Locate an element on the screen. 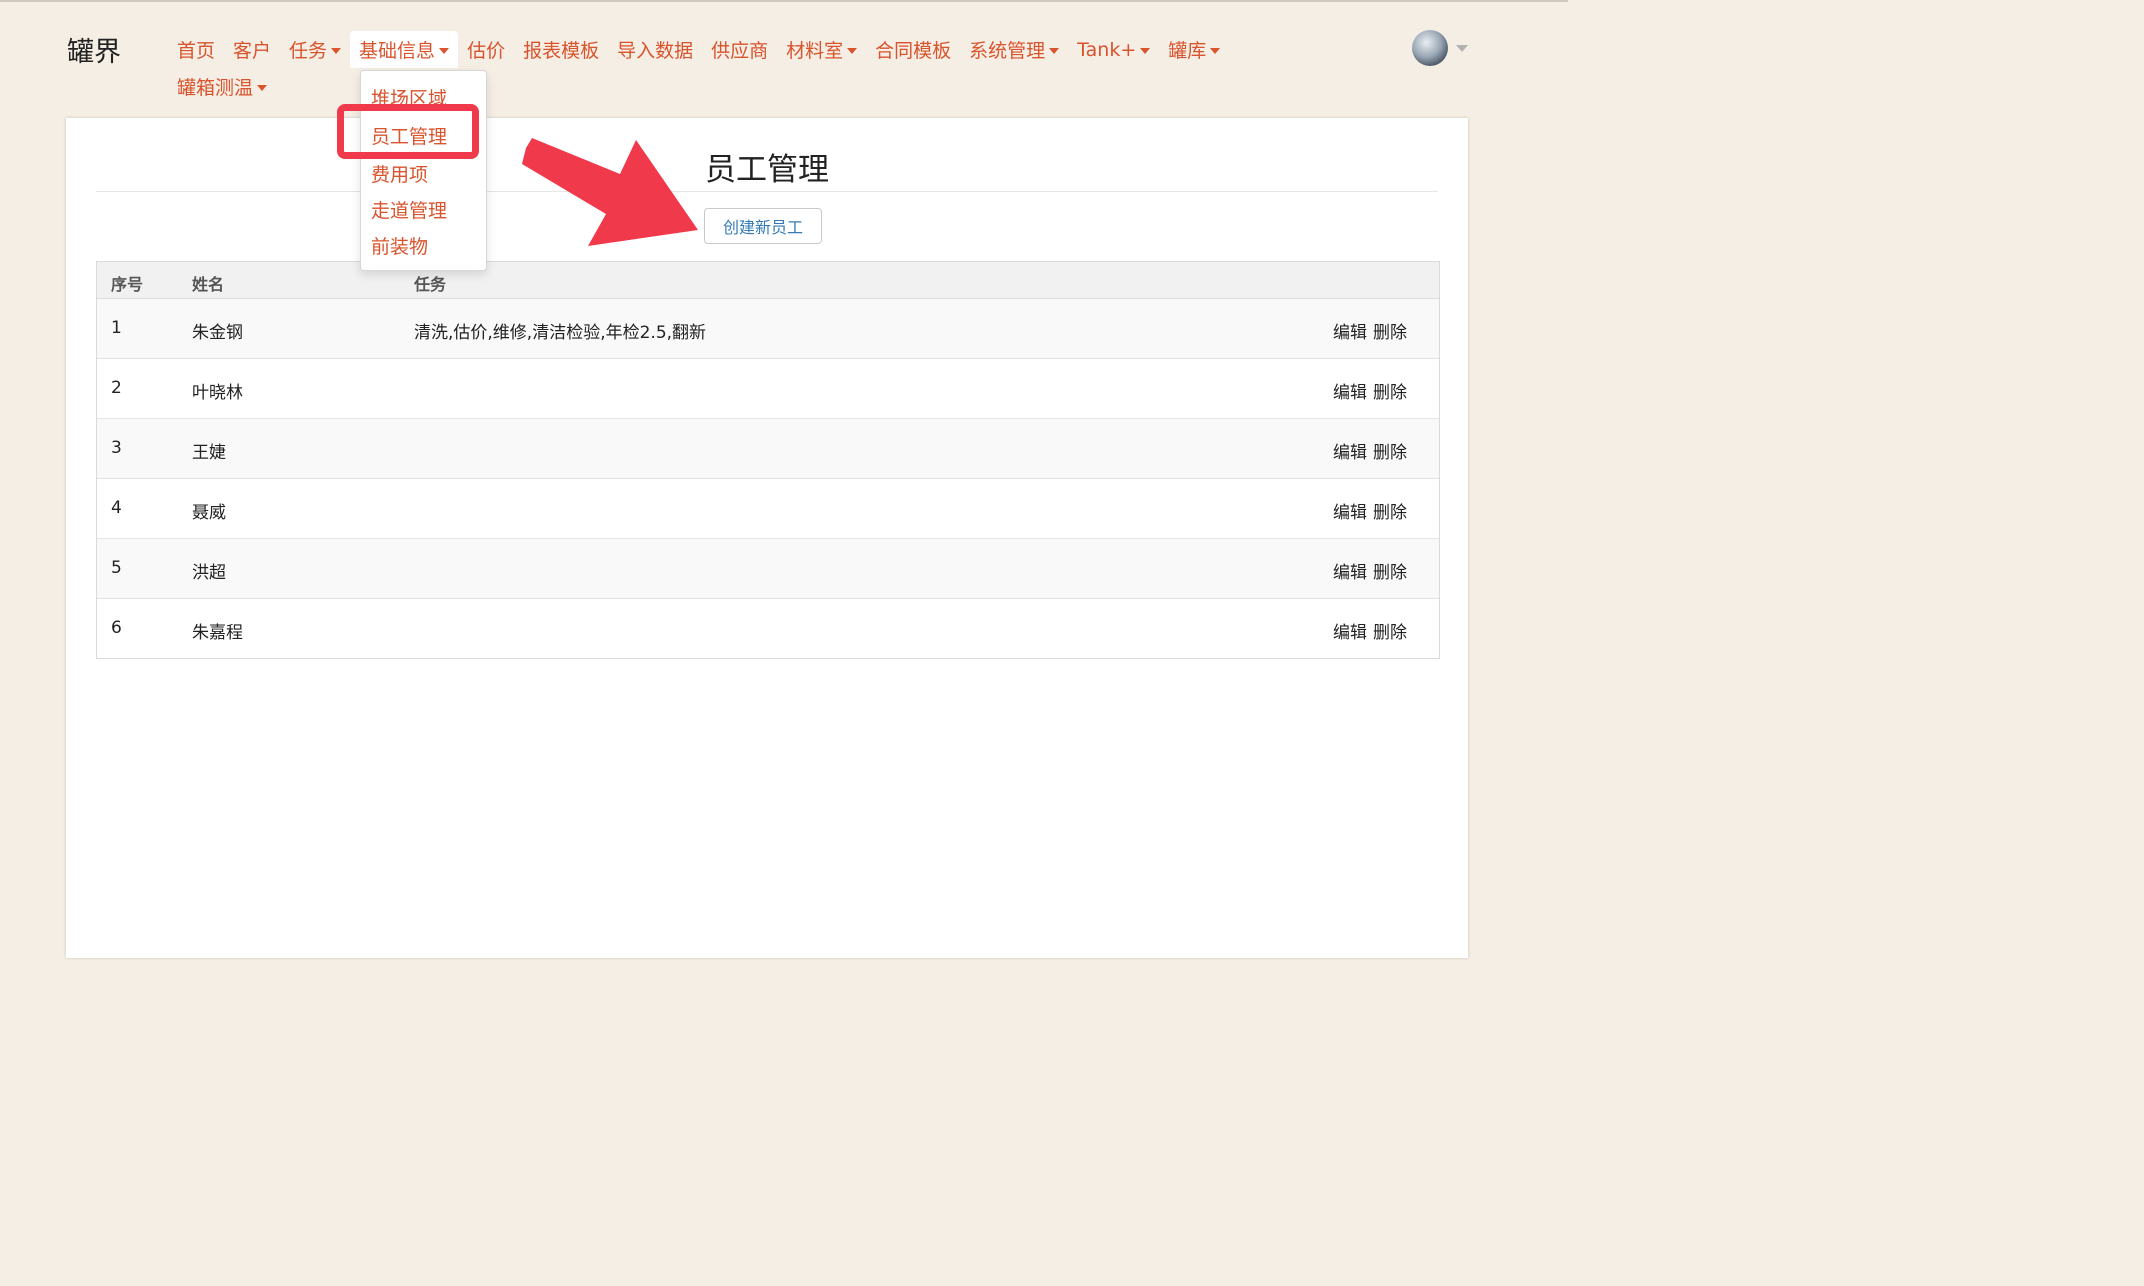  nav-label: 首页 is located at coordinates (196, 51).